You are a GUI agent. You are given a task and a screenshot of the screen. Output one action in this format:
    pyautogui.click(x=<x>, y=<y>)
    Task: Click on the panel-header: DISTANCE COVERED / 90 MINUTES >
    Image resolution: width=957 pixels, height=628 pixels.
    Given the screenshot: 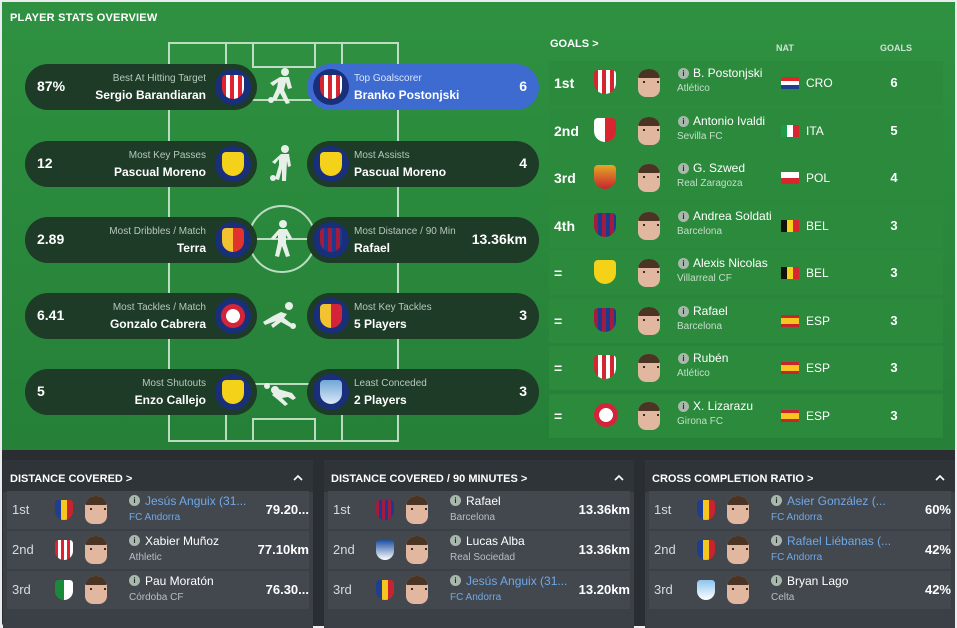 What is the action you would take?
    pyautogui.click(x=479, y=476)
    